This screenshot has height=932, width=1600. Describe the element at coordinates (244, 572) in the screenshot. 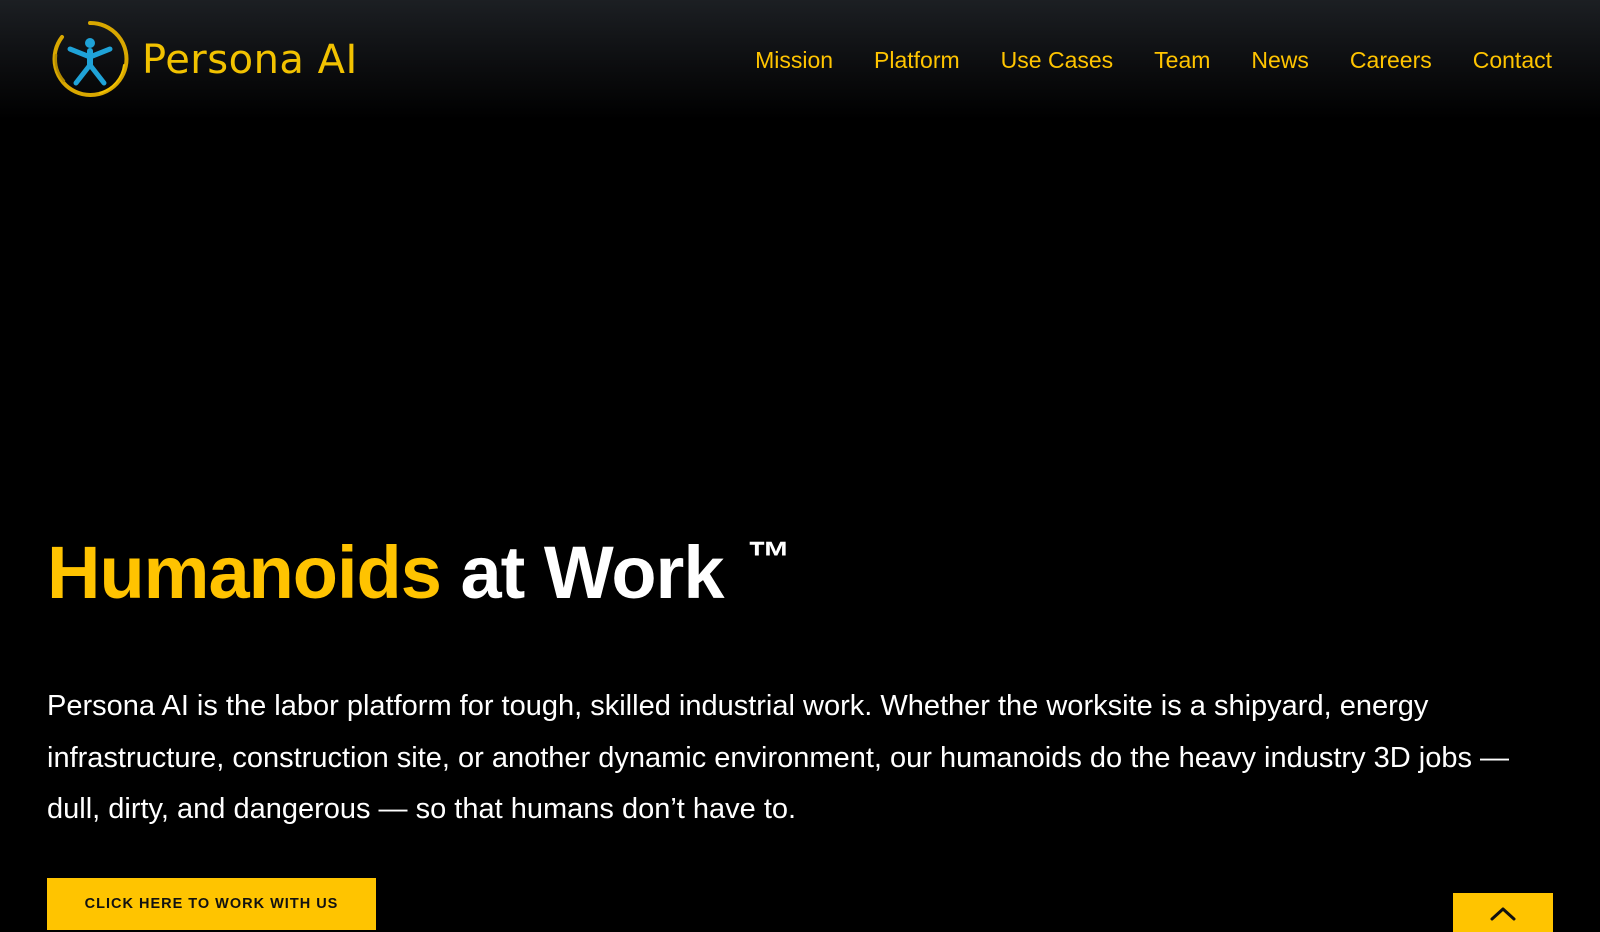

I see `hero-title-accent: Humanoids` at that location.